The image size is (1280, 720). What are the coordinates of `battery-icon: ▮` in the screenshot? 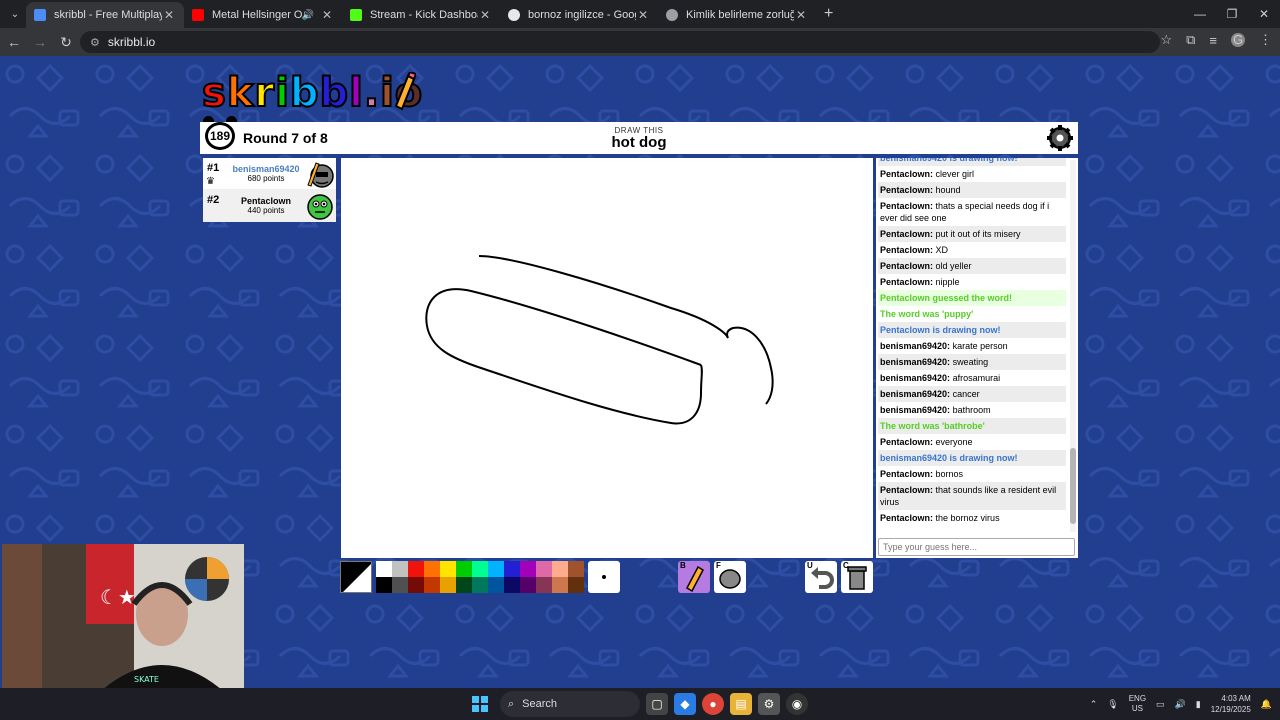 It's located at (1198, 704).